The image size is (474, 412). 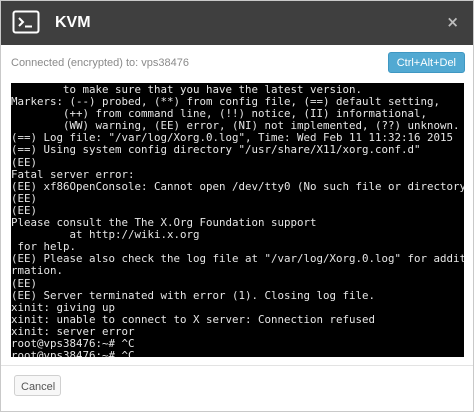 I want to click on console-line: xinit: giving up, so click(x=63, y=307).